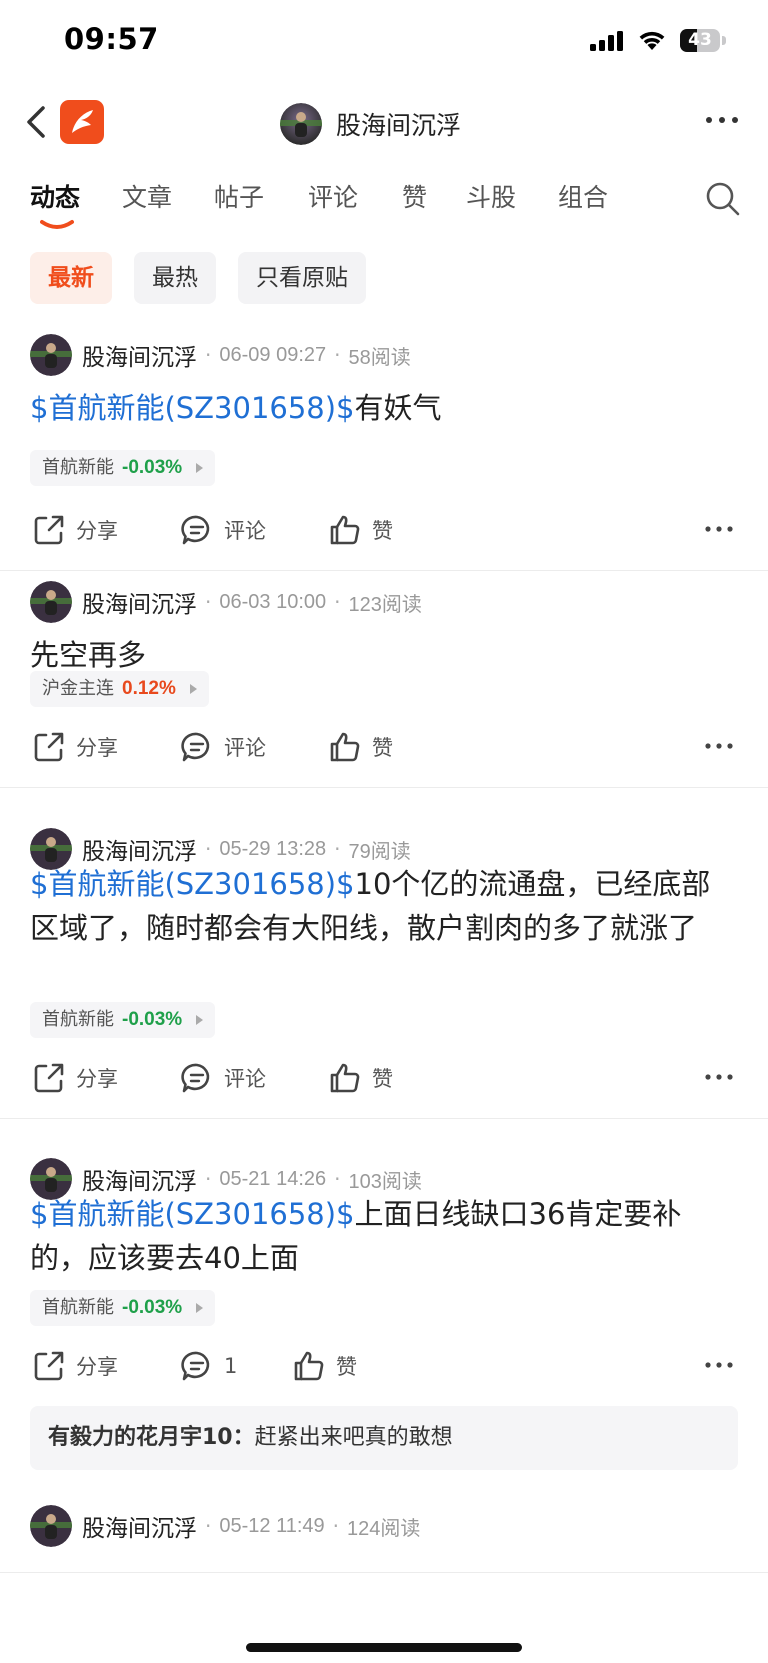 The height and width of the screenshot is (1663, 768). I want to click on more-icon, so click(722, 120).